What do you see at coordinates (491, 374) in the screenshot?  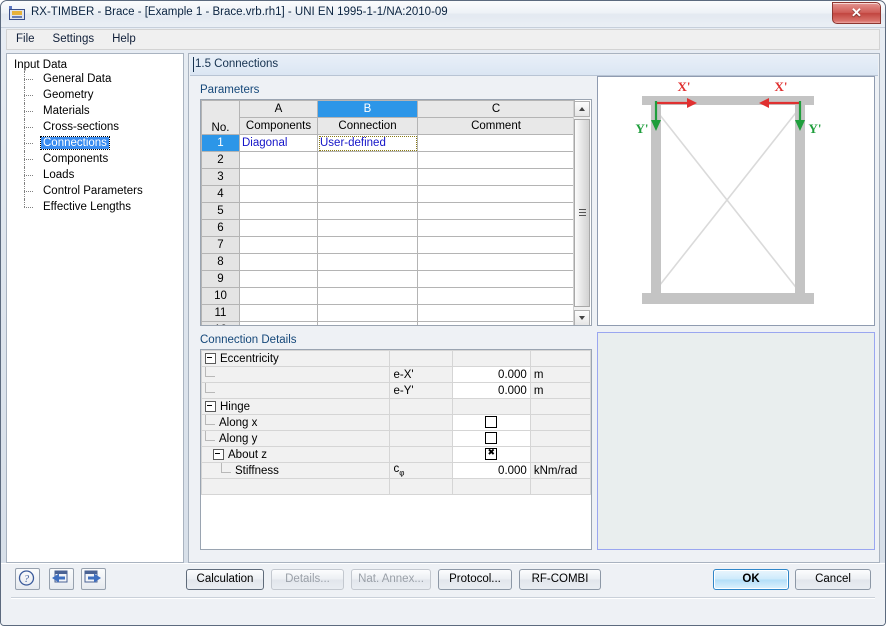 I see `value-ex: 0.000` at bounding box center [491, 374].